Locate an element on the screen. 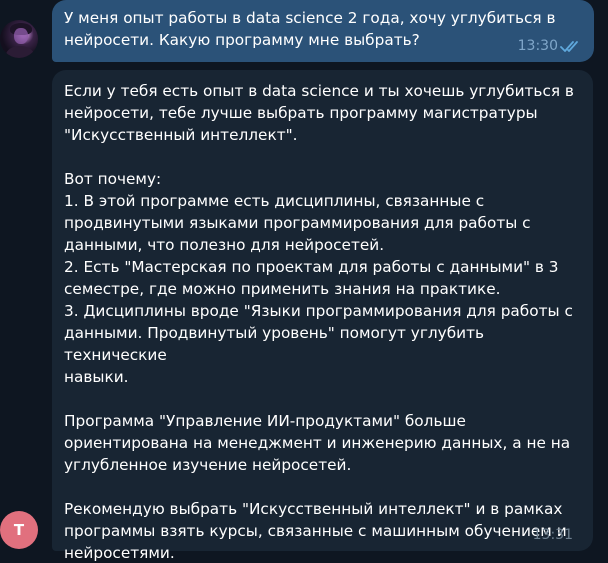 Image resolution: width=608 pixels, height=563 pixels. outgoing-message-time: 13:30 is located at coordinates (537, 46).